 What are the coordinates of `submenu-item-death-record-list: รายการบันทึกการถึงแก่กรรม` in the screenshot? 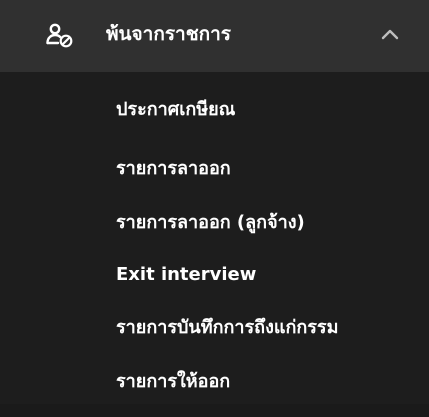 It's located at (227, 328).